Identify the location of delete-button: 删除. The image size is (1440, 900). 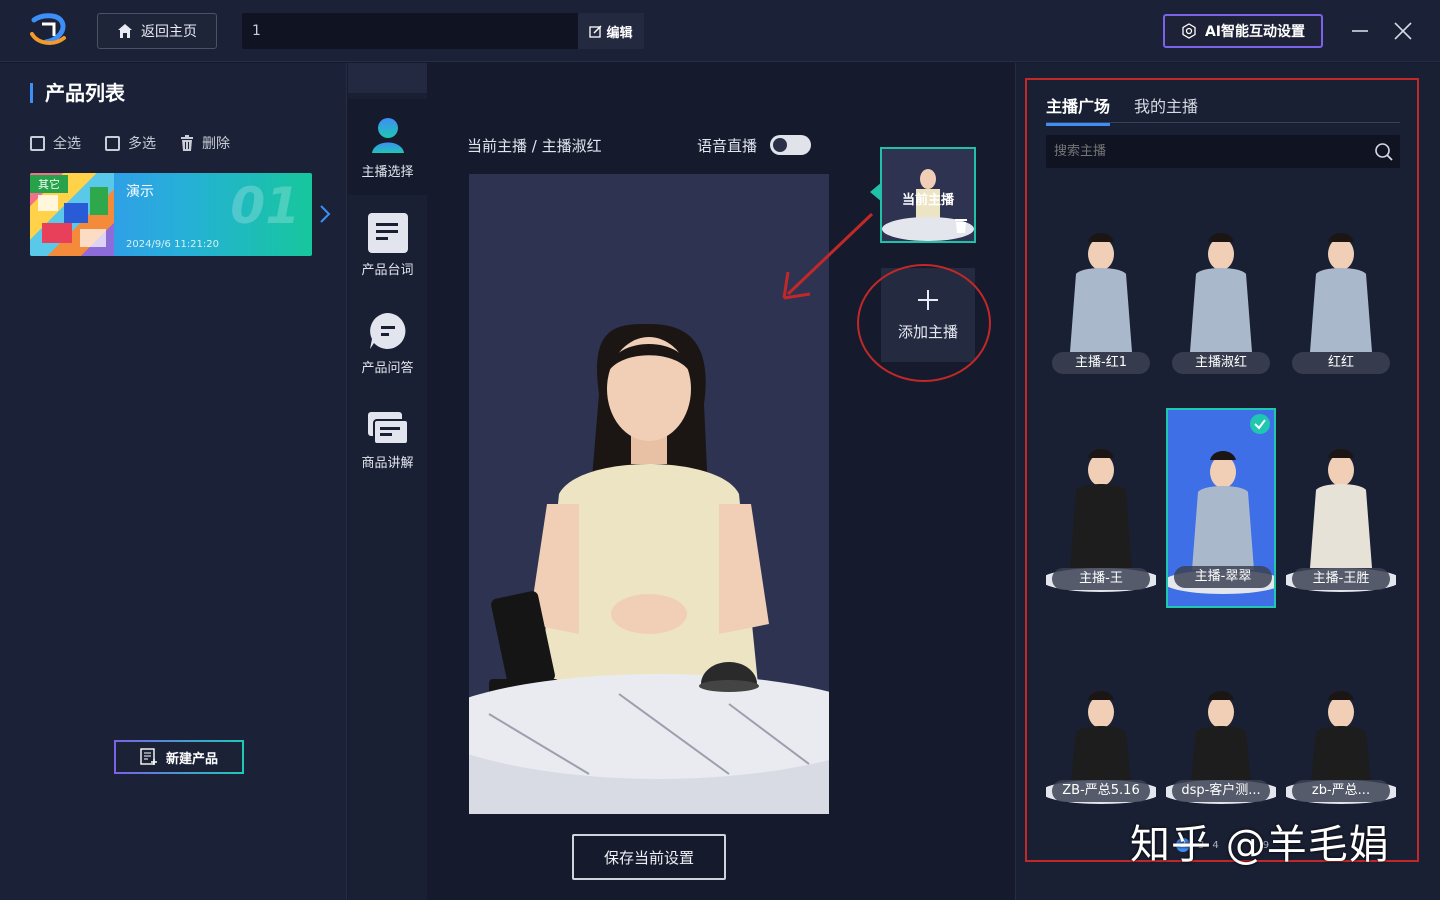
(205, 143).